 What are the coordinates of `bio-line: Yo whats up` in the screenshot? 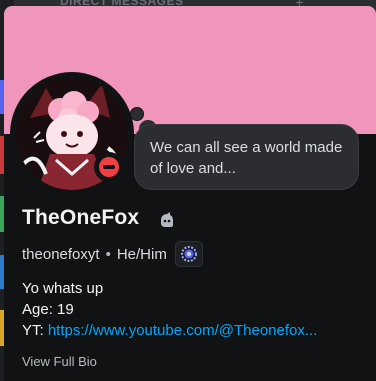 It's located at (63, 288).